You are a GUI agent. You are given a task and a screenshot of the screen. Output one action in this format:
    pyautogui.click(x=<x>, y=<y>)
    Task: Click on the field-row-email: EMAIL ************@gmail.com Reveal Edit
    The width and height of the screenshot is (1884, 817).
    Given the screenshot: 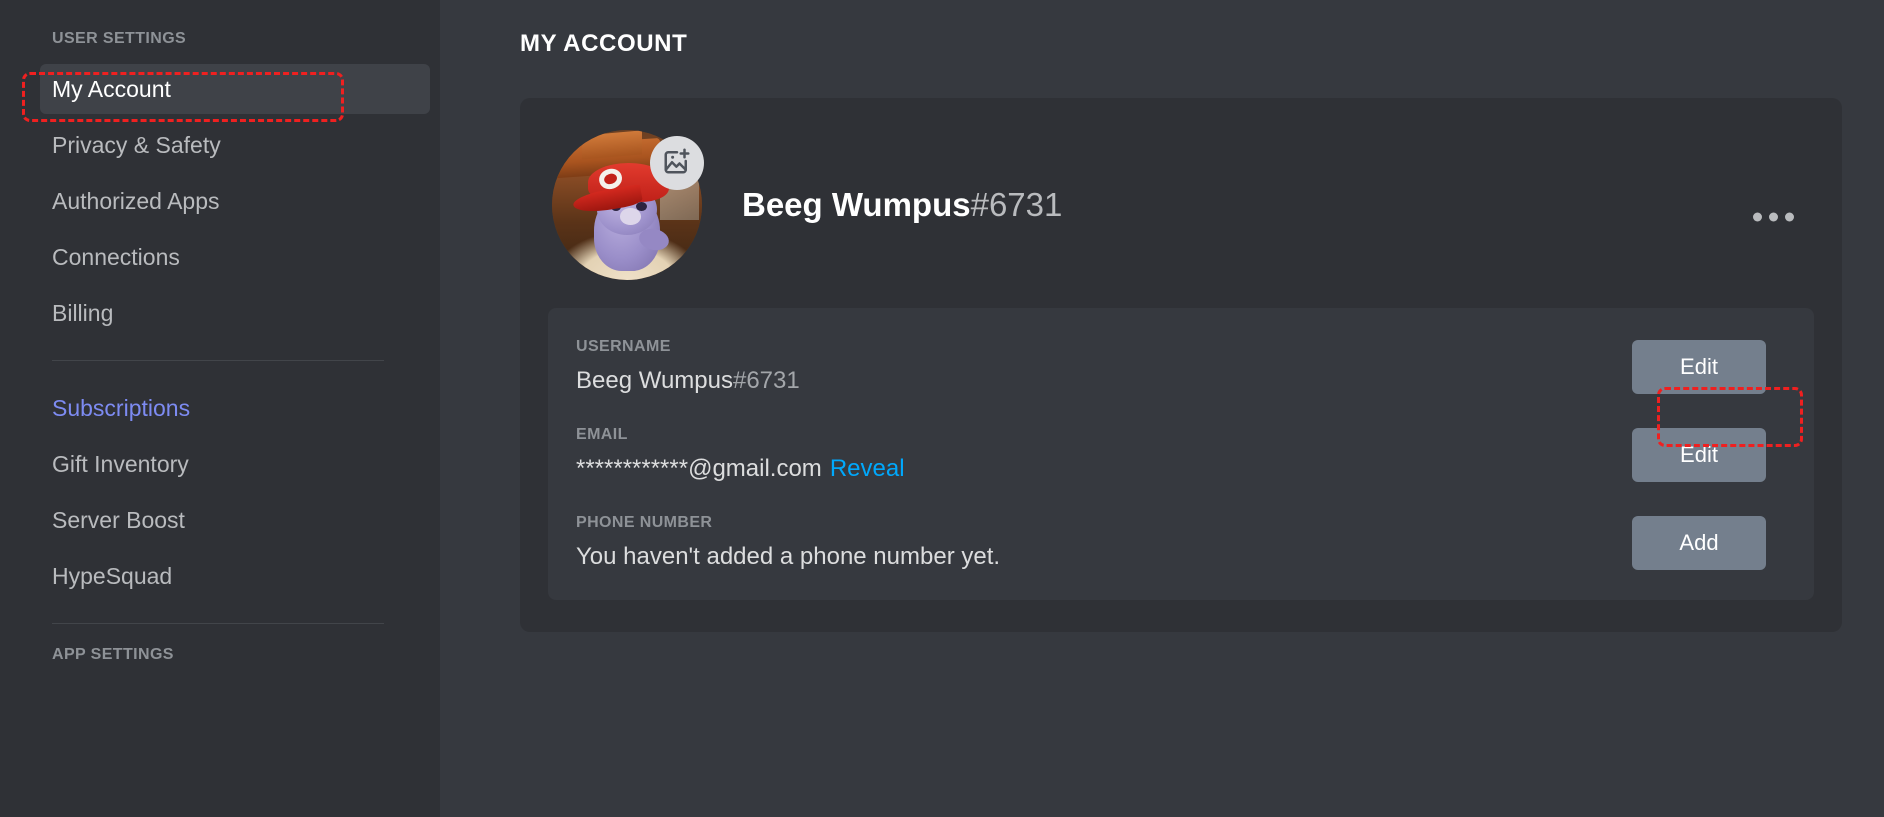 What is the action you would take?
    pyautogui.click(x=1181, y=455)
    